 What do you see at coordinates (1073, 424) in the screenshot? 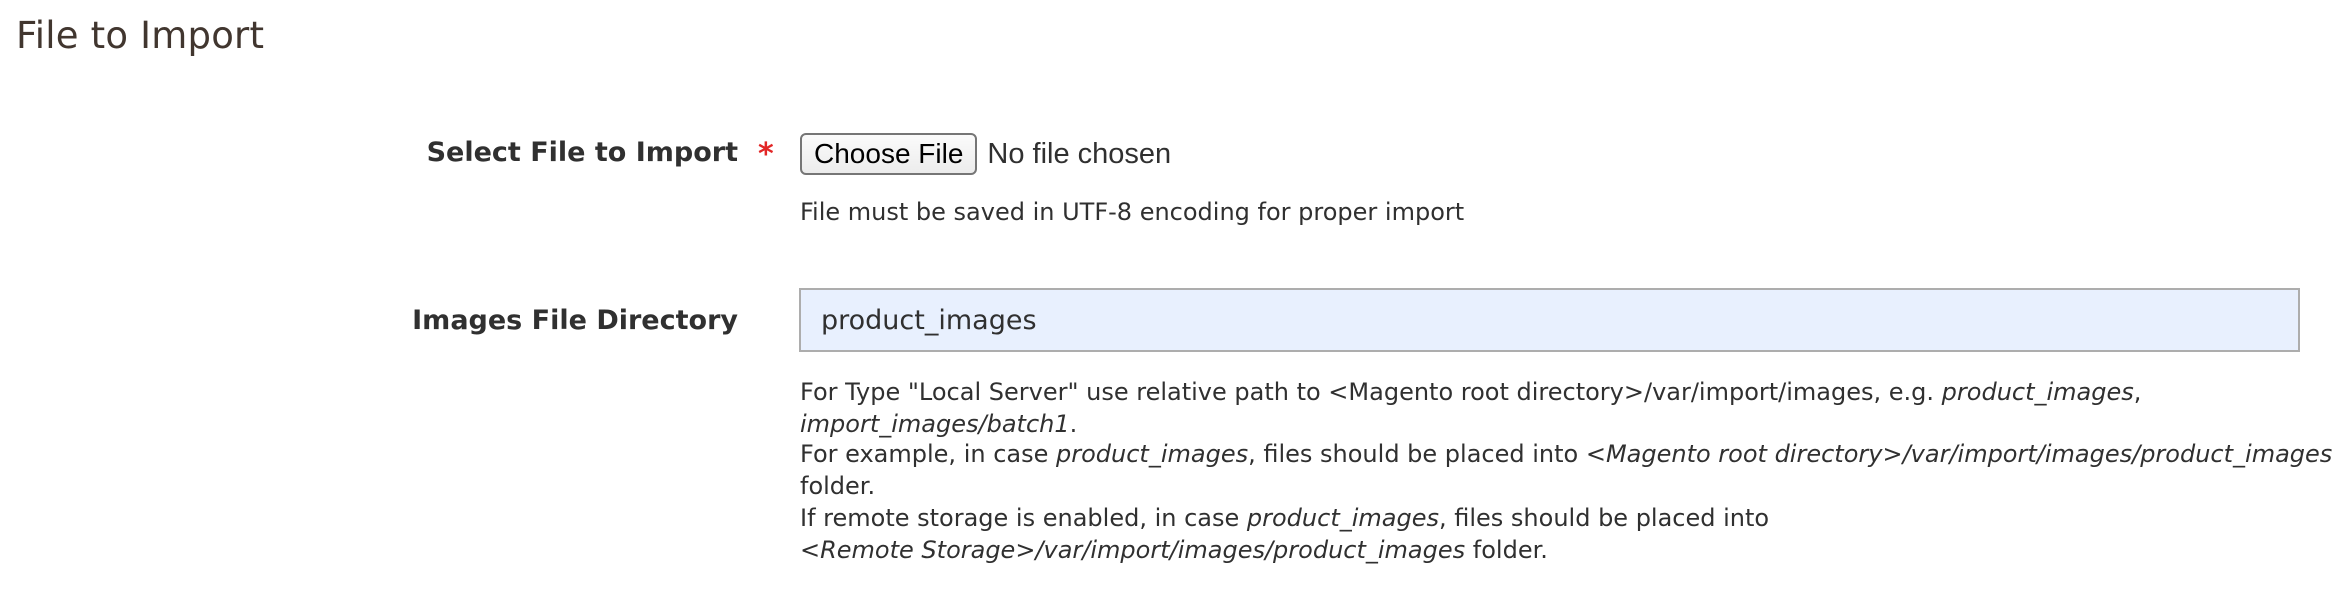
I see `note-text: .` at bounding box center [1073, 424].